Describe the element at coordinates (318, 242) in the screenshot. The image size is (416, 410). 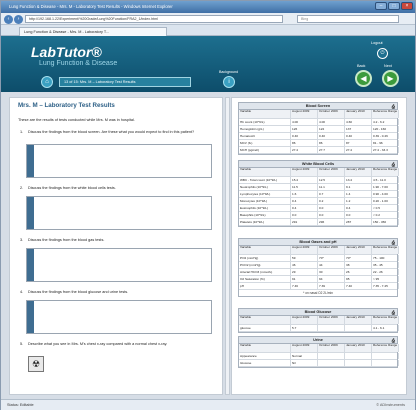
I see `table-title: Blood Gases and pH ⎙` at that location.